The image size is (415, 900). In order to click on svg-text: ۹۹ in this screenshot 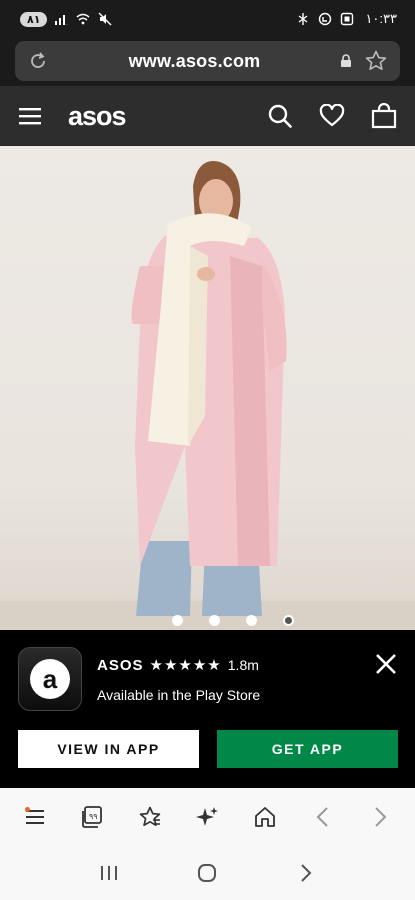, I will do `click(93, 816)`.